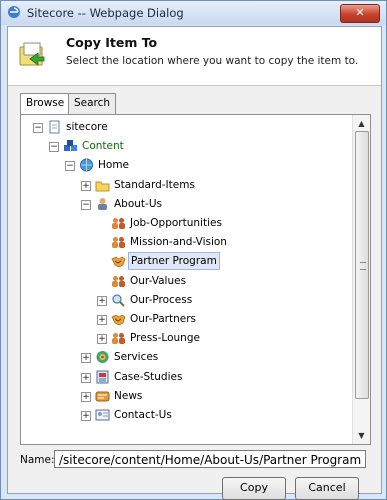 This screenshot has height=500, width=387. I want to click on tree-node: + Standard-Items, so click(186, 185).